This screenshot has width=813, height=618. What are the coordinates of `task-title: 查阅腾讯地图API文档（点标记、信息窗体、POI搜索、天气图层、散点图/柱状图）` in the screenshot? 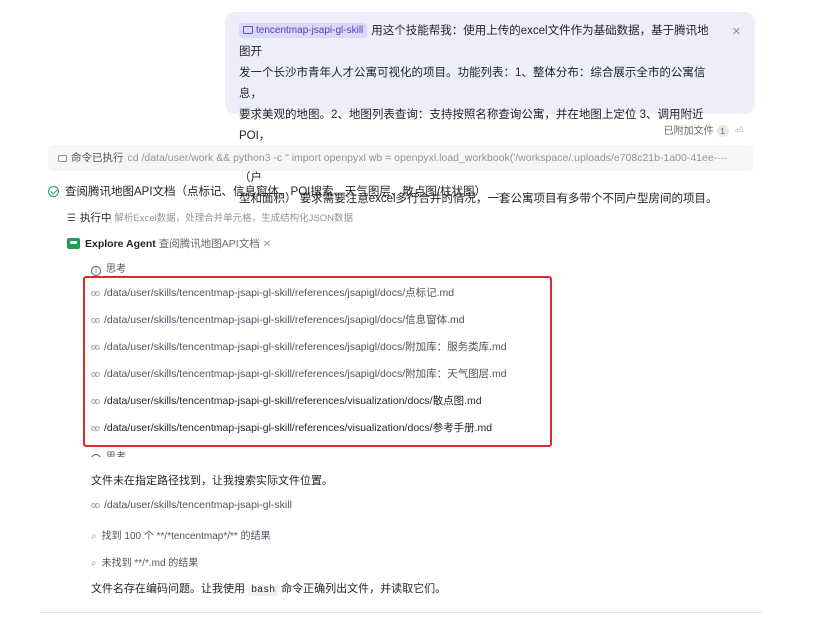 It's located at (276, 192).